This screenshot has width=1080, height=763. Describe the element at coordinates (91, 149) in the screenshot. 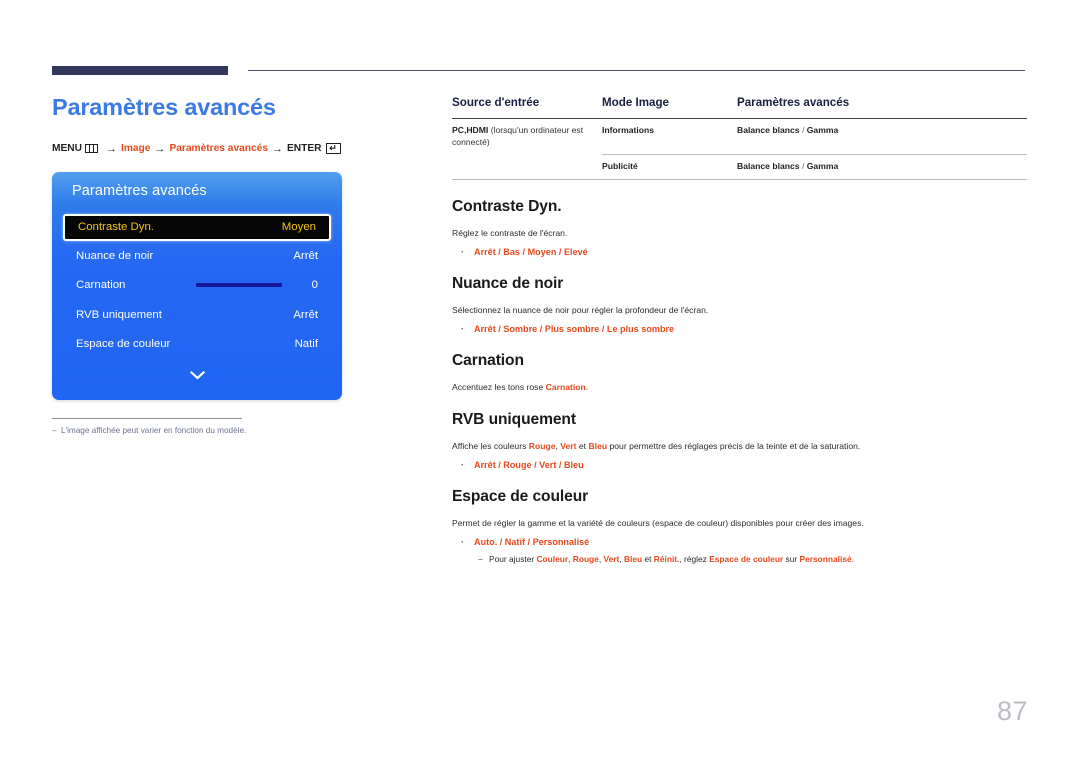

I see `menu-bars-icon` at that location.